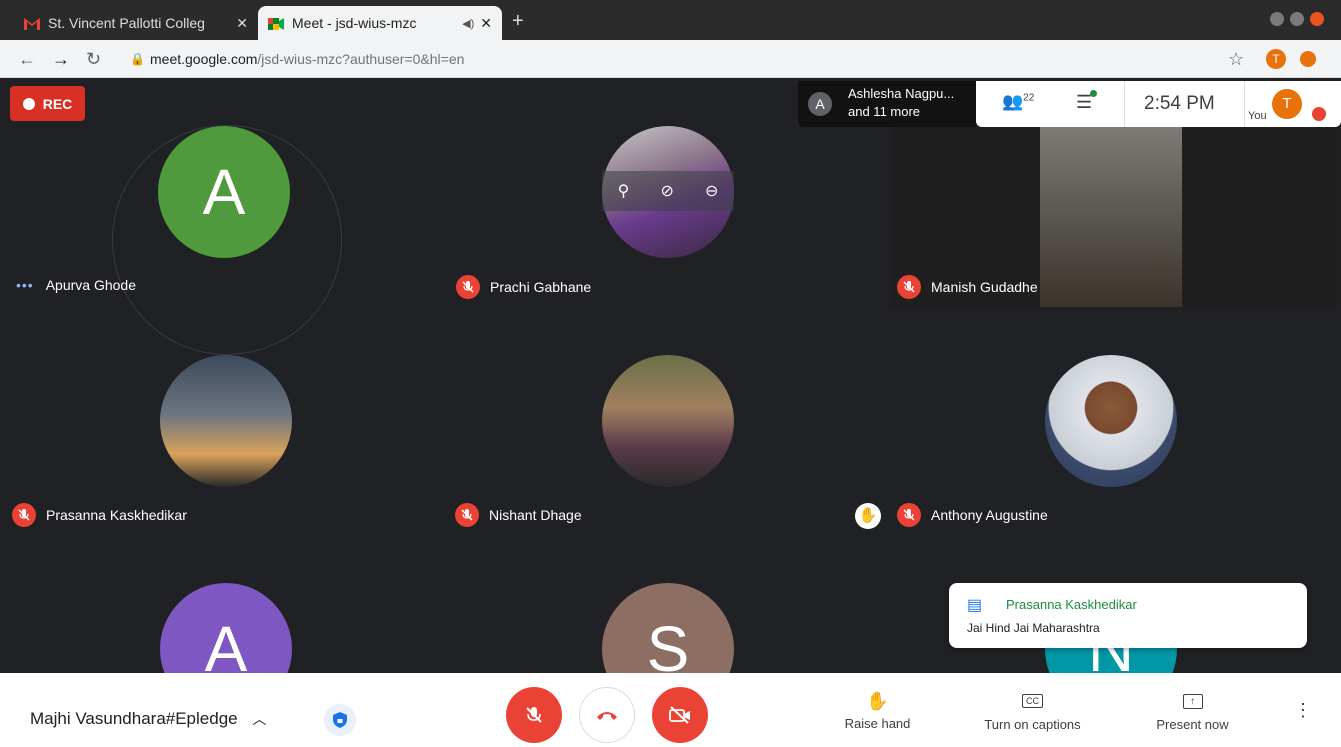 This screenshot has width=1341, height=747. I want to click on extension-icon, so click(1308, 59).